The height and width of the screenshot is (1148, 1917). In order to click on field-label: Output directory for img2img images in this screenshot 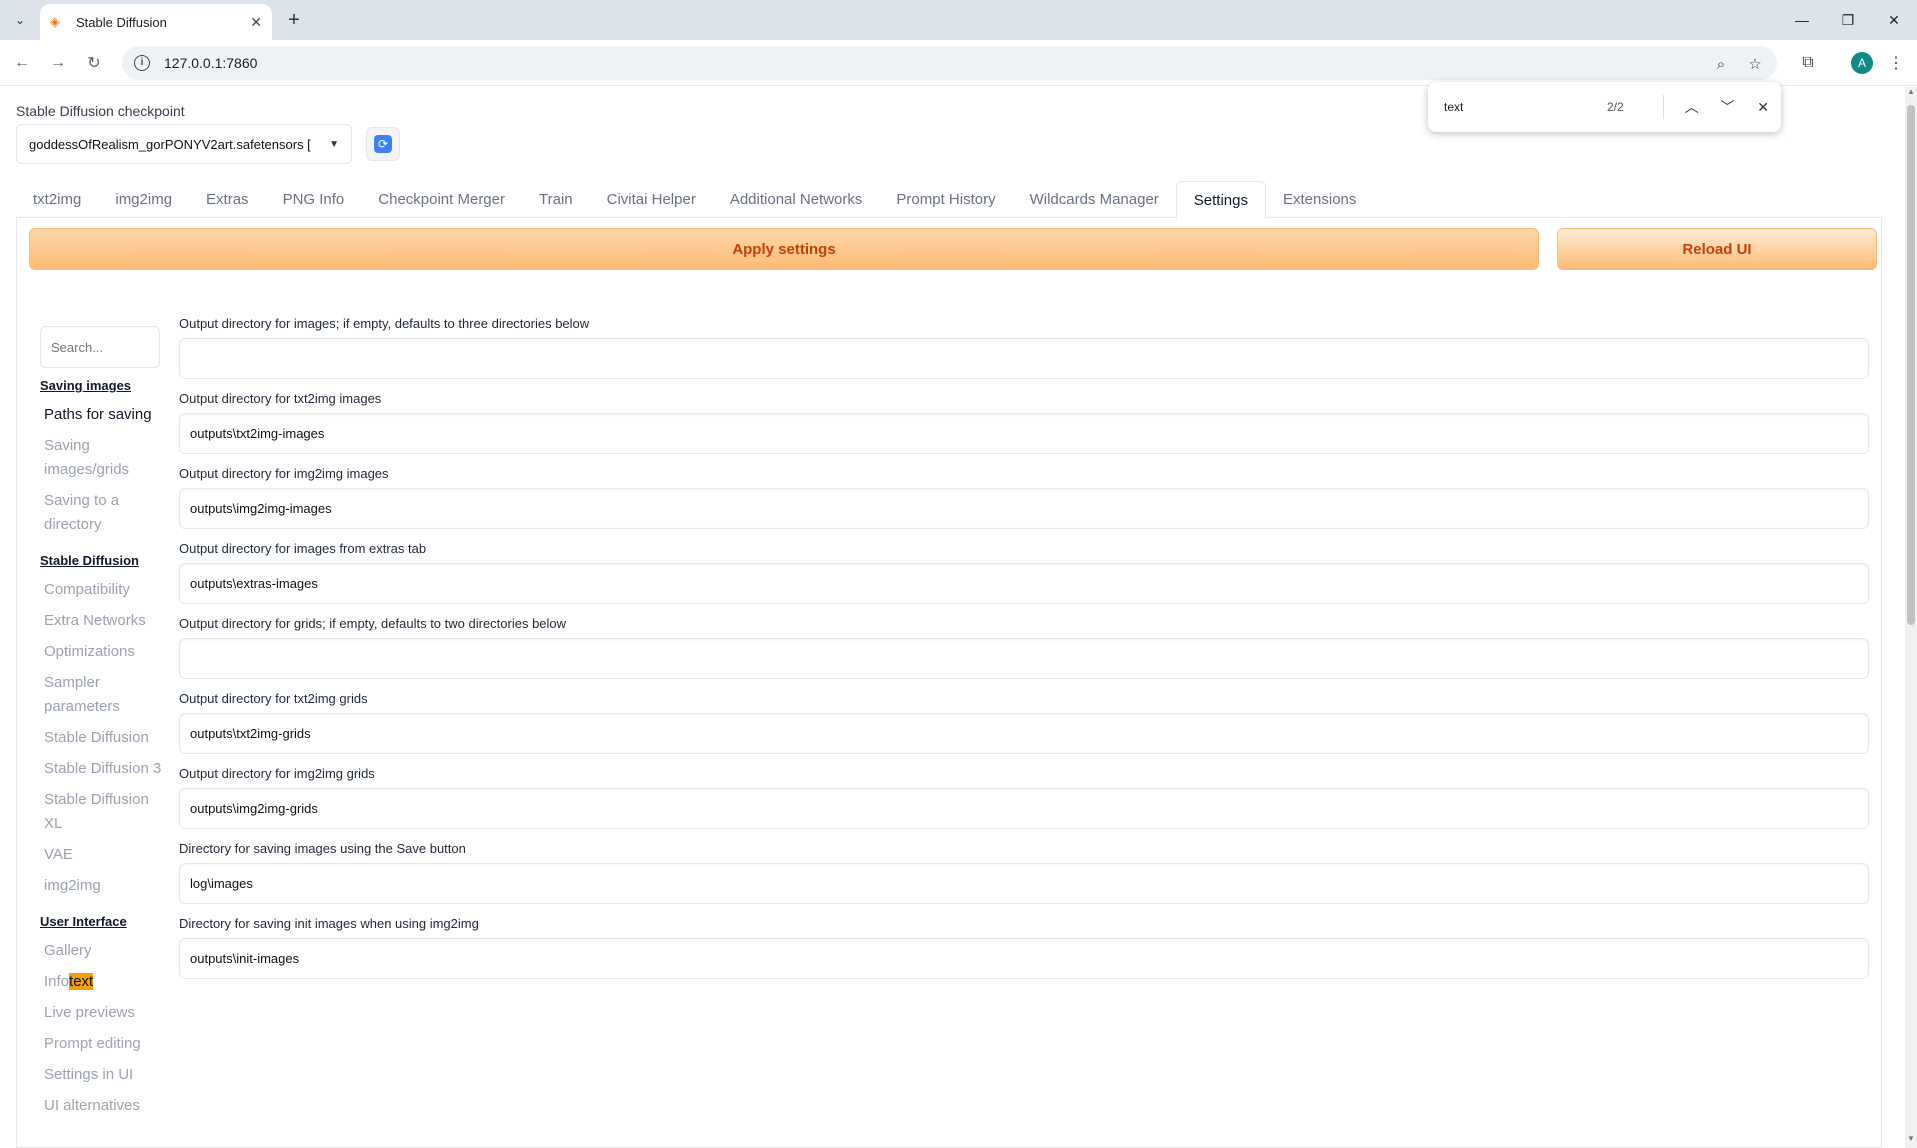, I will do `click(284, 473)`.